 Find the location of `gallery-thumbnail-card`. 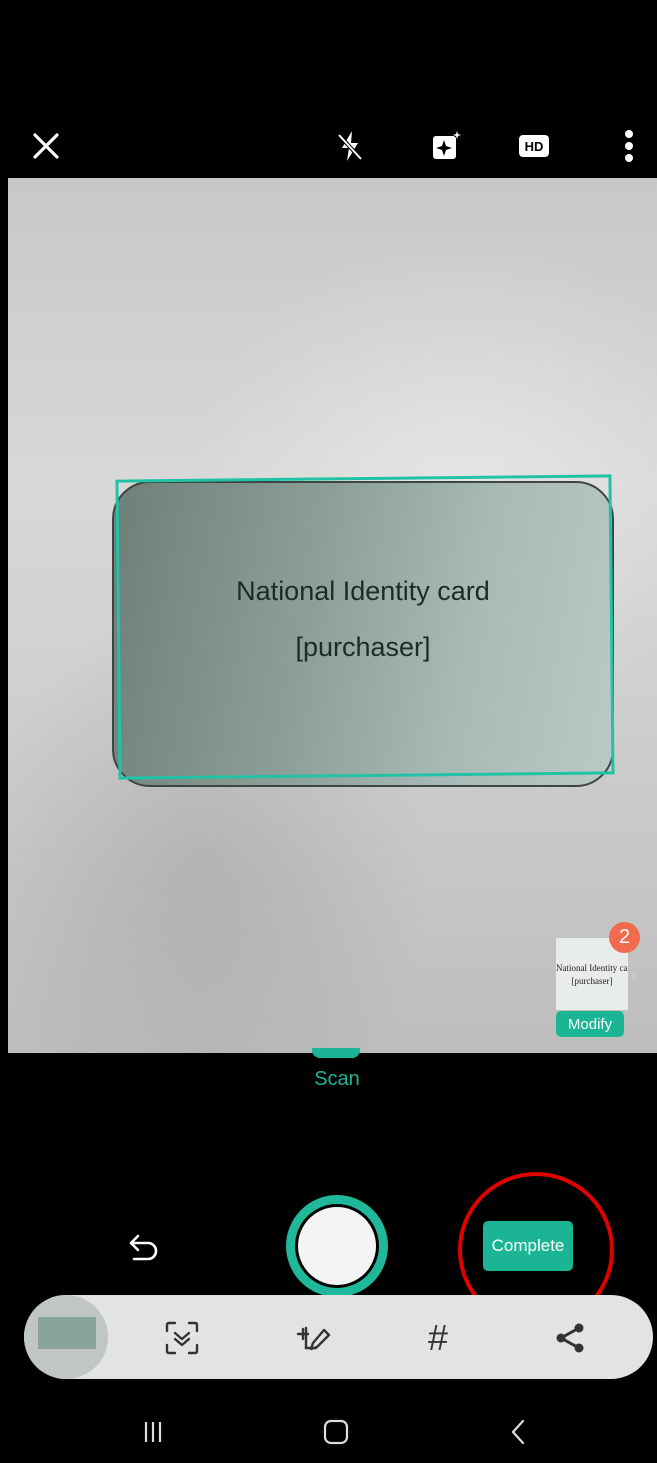

gallery-thumbnail-card is located at coordinates (67, 1333).